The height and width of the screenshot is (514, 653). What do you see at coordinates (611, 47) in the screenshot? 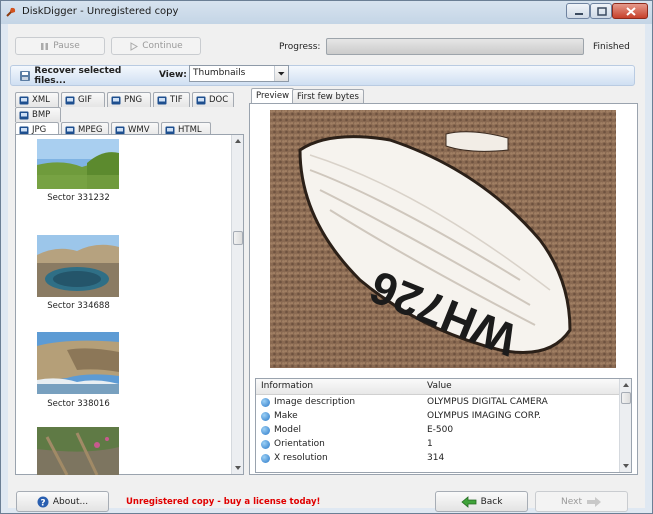
I see `progress-status: Finished` at bounding box center [611, 47].